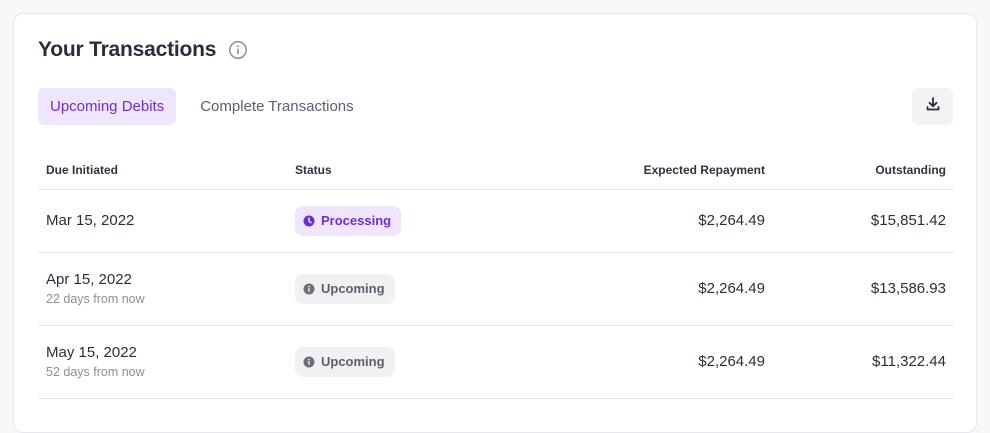 The width and height of the screenshot is (990, 433). Describe the element at coordinates (863, 289) in the screenshot. I see `outstanding-cell: $13,586.93` at that location.